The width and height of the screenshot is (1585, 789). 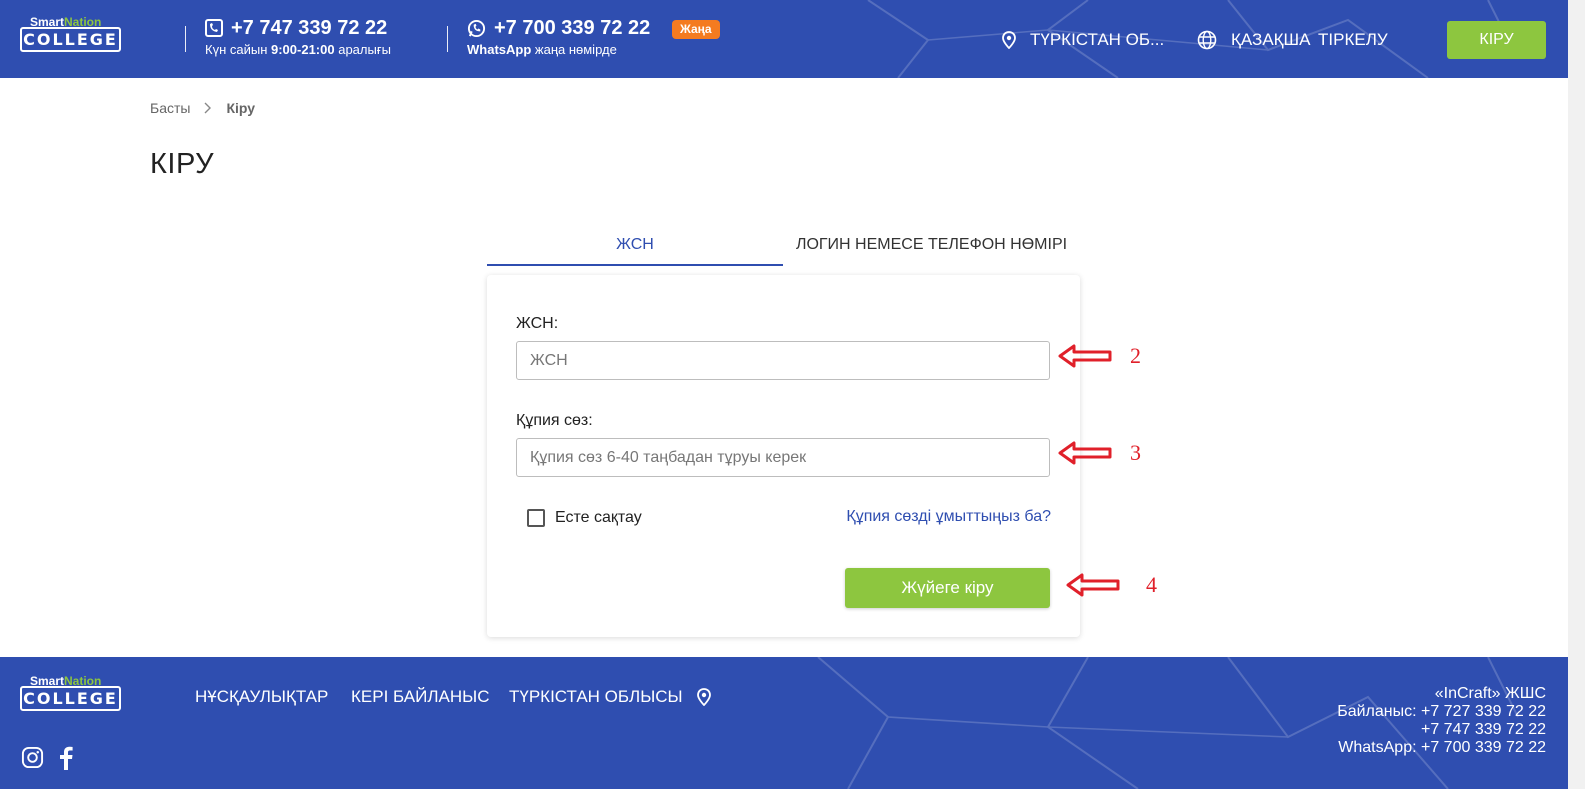 I want to click on annotation-number: 4, so click(x=1151, y=584).